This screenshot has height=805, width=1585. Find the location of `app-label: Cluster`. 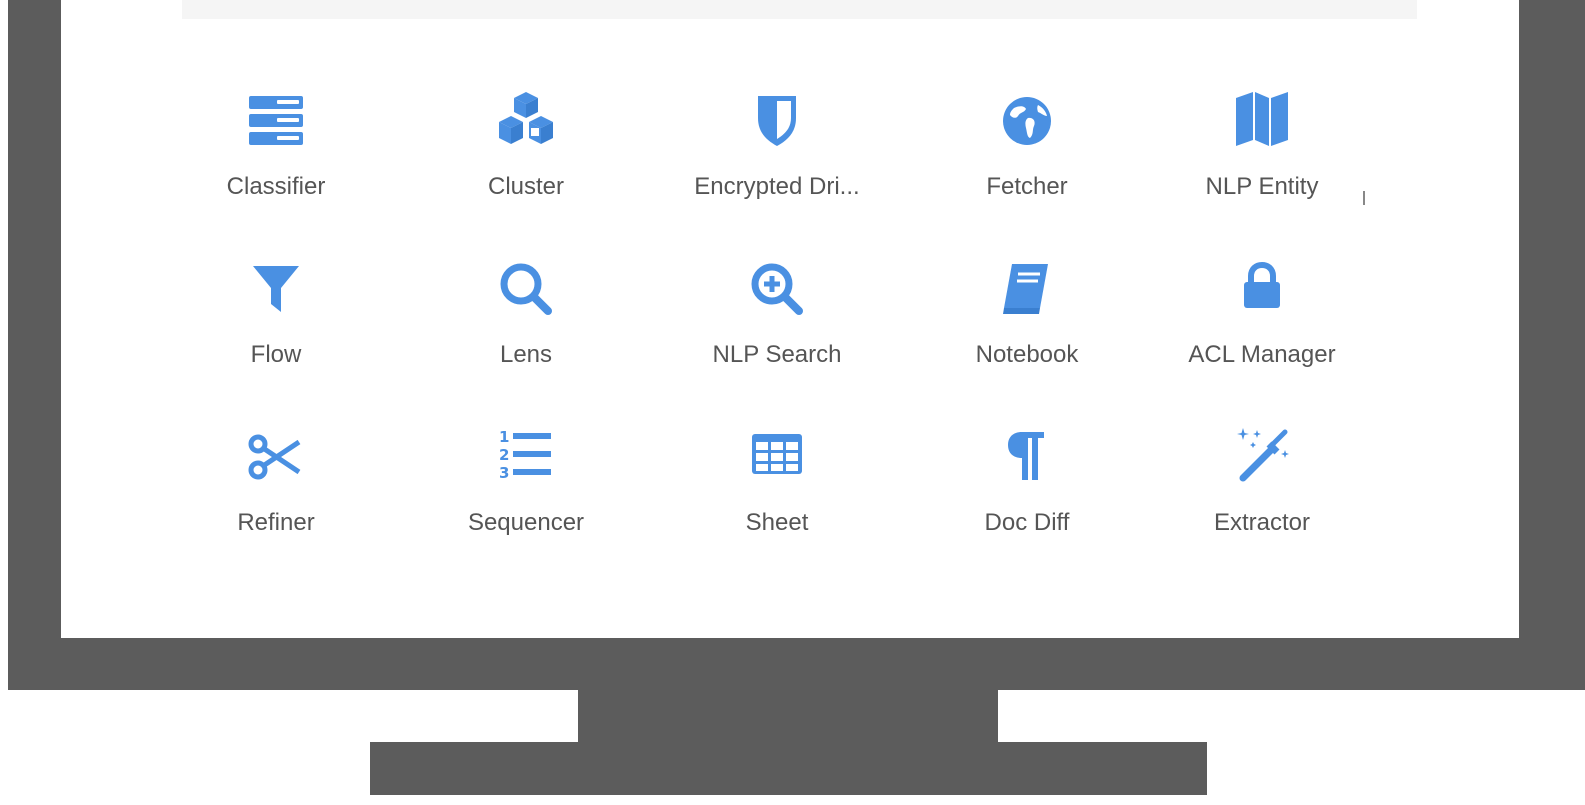

app-label: Cluster is located at coordinates (526, 186).